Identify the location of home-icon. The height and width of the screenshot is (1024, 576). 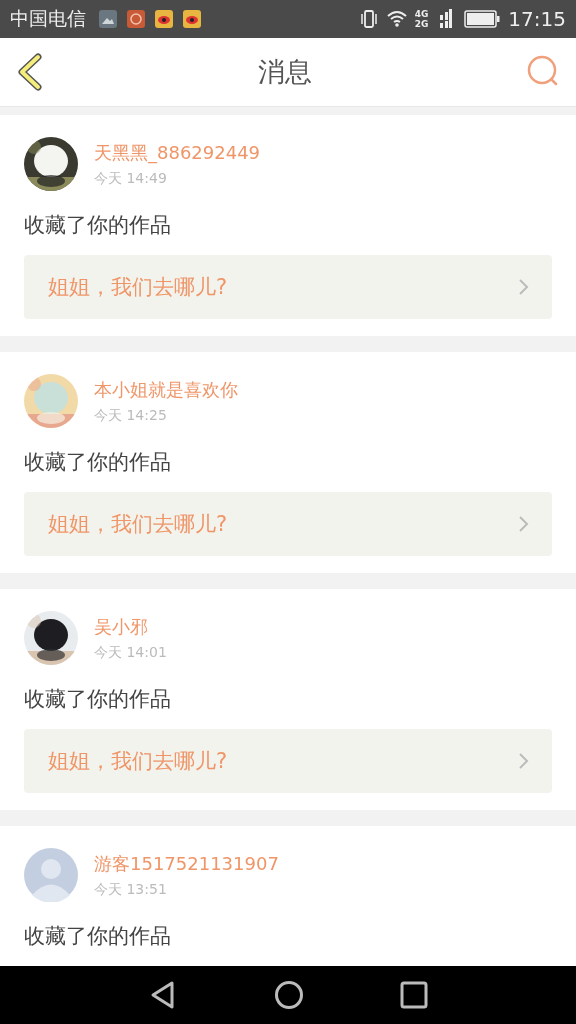
(289, 995).